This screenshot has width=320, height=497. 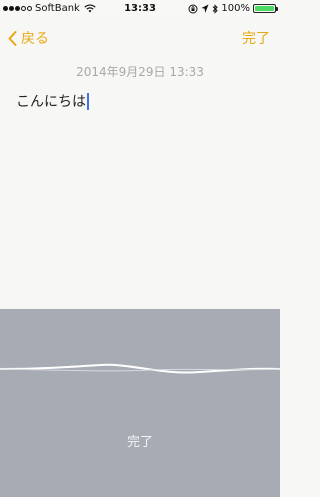 I want to click on chevron-left-icon, so click(x=12, y=38).